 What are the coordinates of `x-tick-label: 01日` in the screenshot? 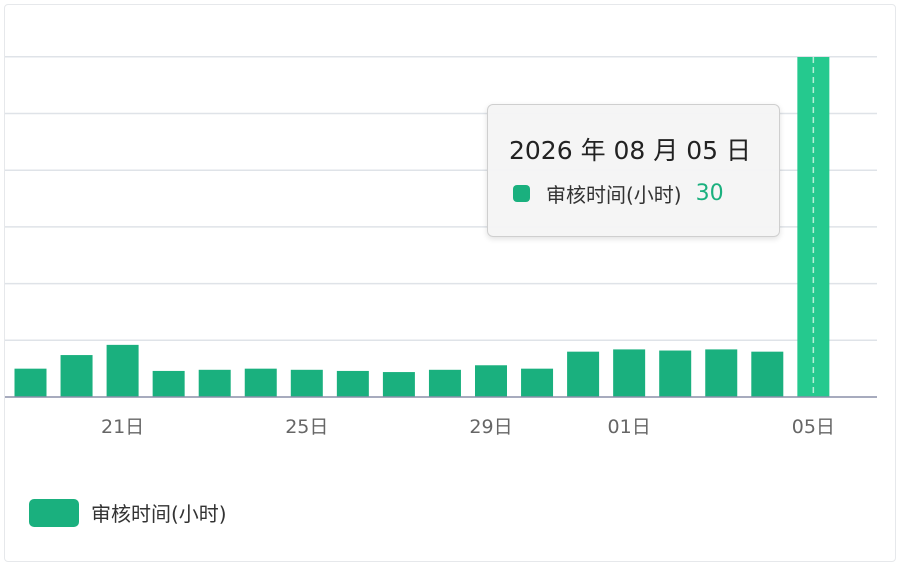 It's located at (629, 427).